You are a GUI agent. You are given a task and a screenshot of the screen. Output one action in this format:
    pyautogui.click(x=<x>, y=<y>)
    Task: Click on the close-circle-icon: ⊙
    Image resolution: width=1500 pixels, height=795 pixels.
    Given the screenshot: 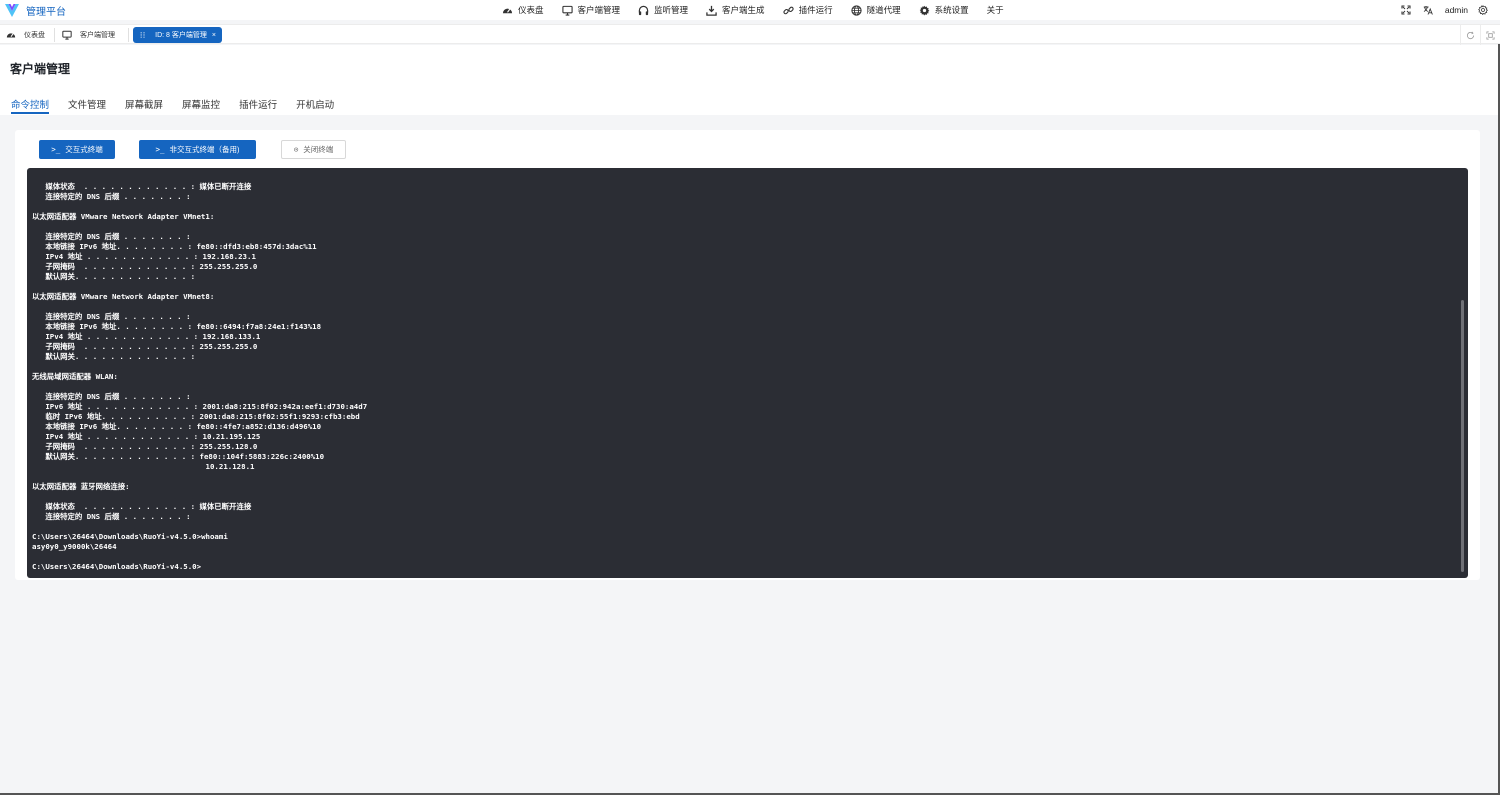 What is the action you would take?
    pyautogui.click(x=296, y=149)
    